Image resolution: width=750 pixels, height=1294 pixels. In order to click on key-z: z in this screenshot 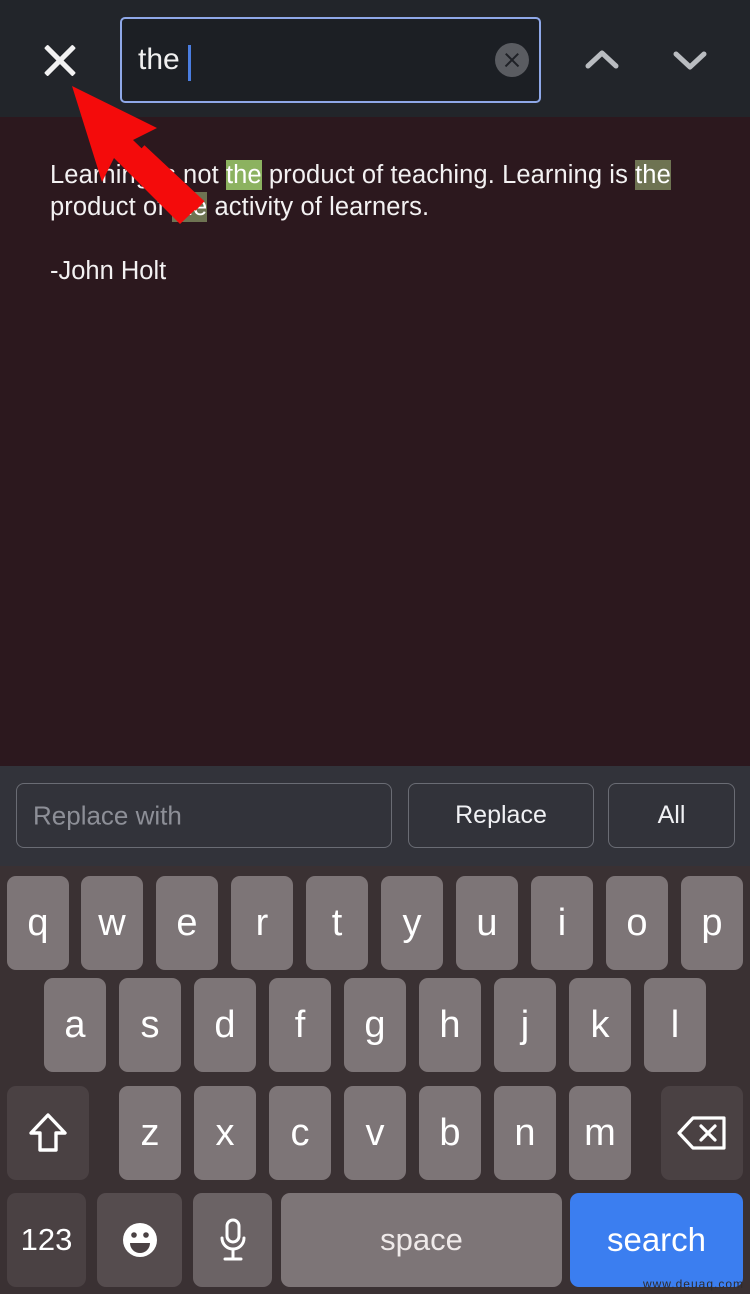, I will do `click(150, 1133)`.